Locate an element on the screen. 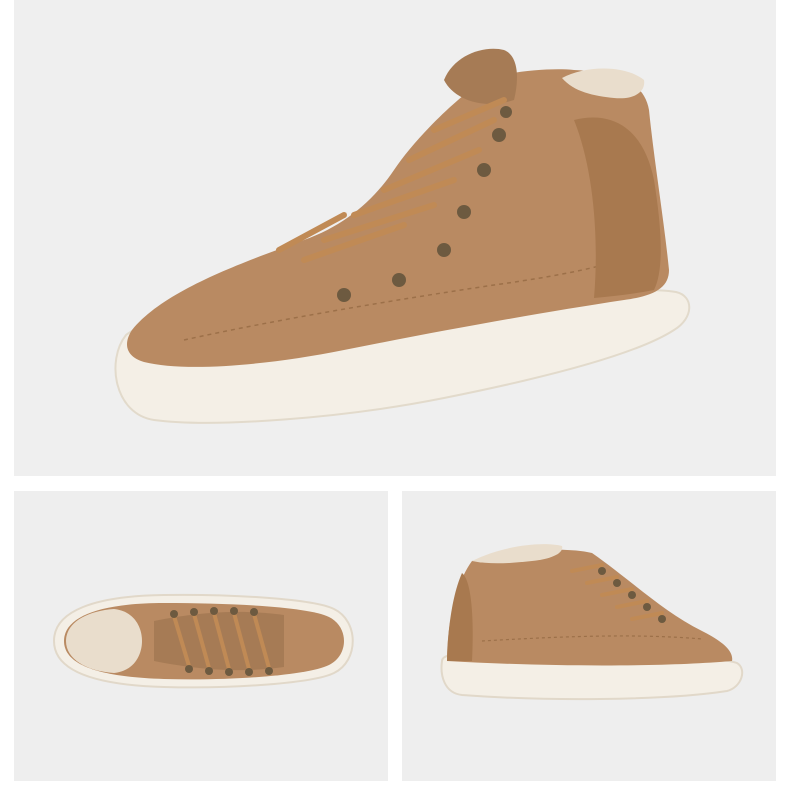 The width and height of the screenshot is (790, 797). shoe-outer-side-image is located at coordinates (592, 622).